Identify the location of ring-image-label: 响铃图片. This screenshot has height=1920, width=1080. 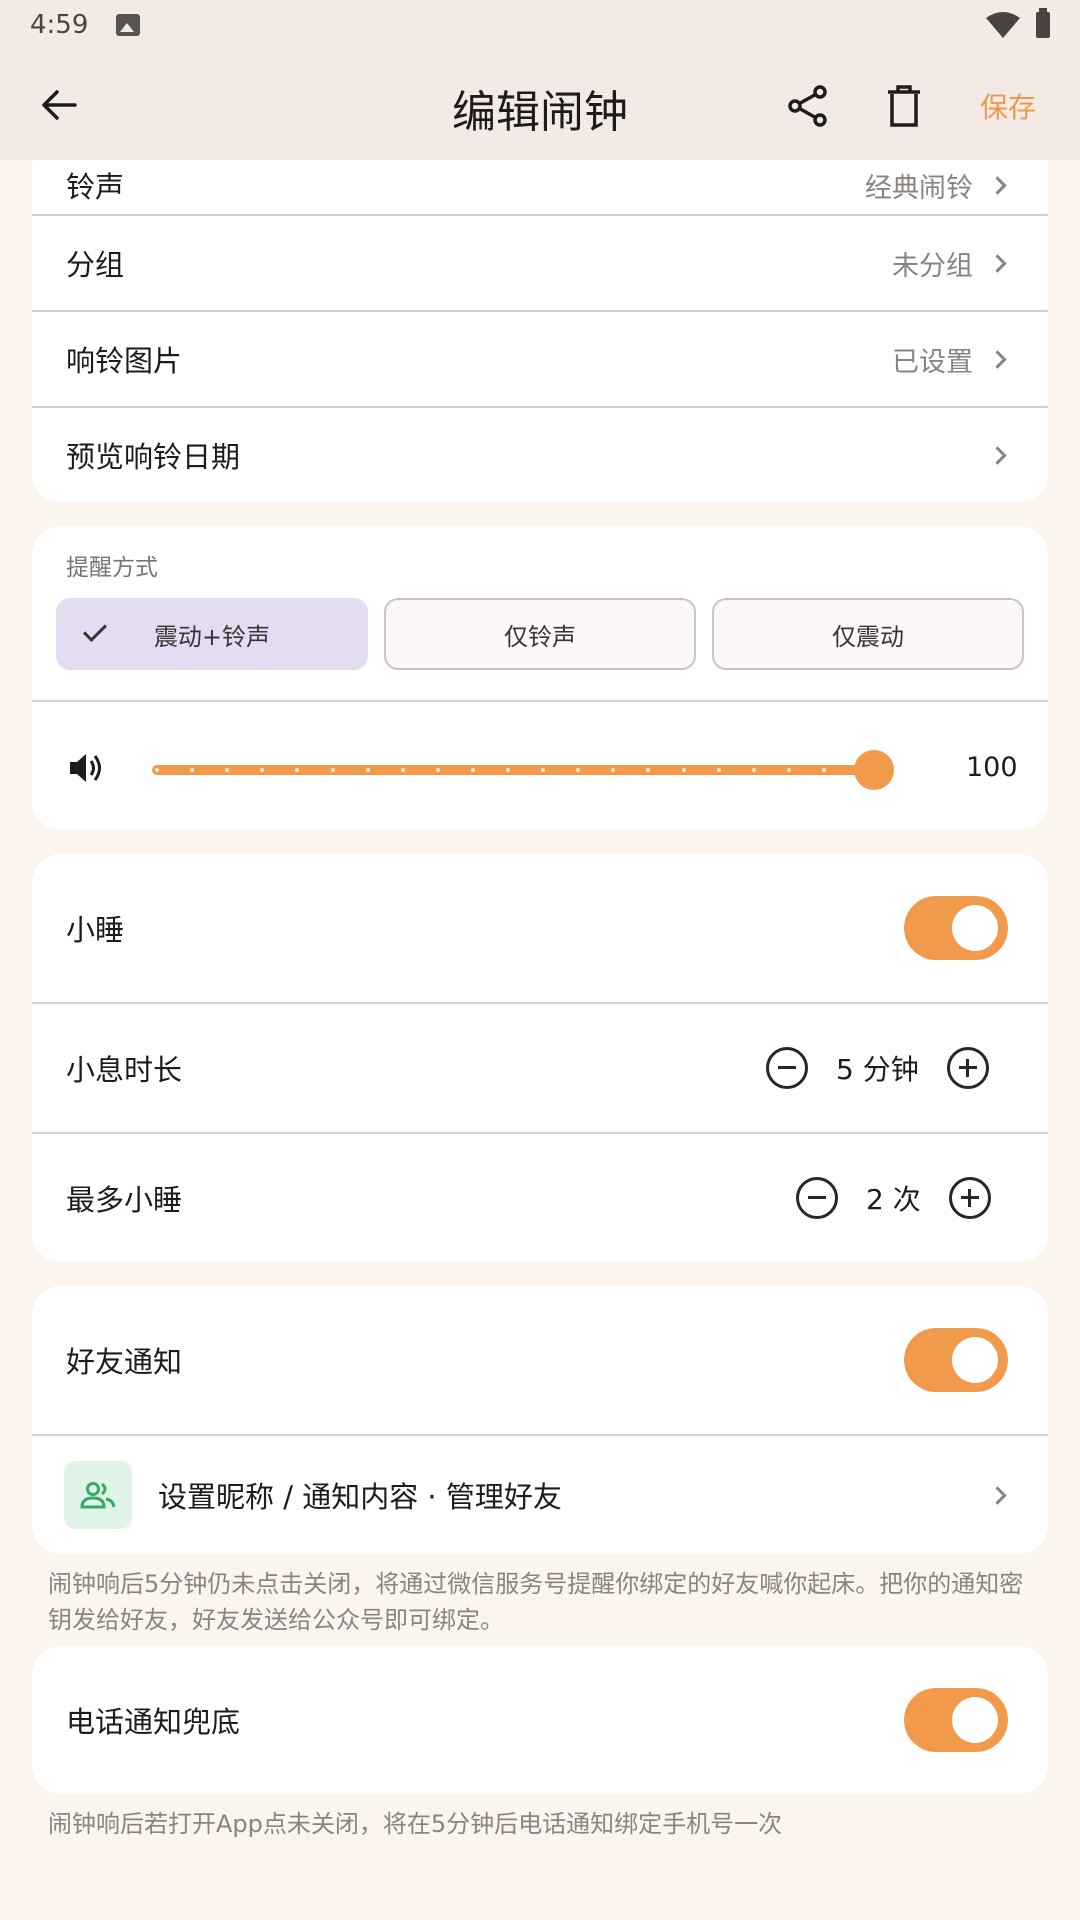
(124, 361).